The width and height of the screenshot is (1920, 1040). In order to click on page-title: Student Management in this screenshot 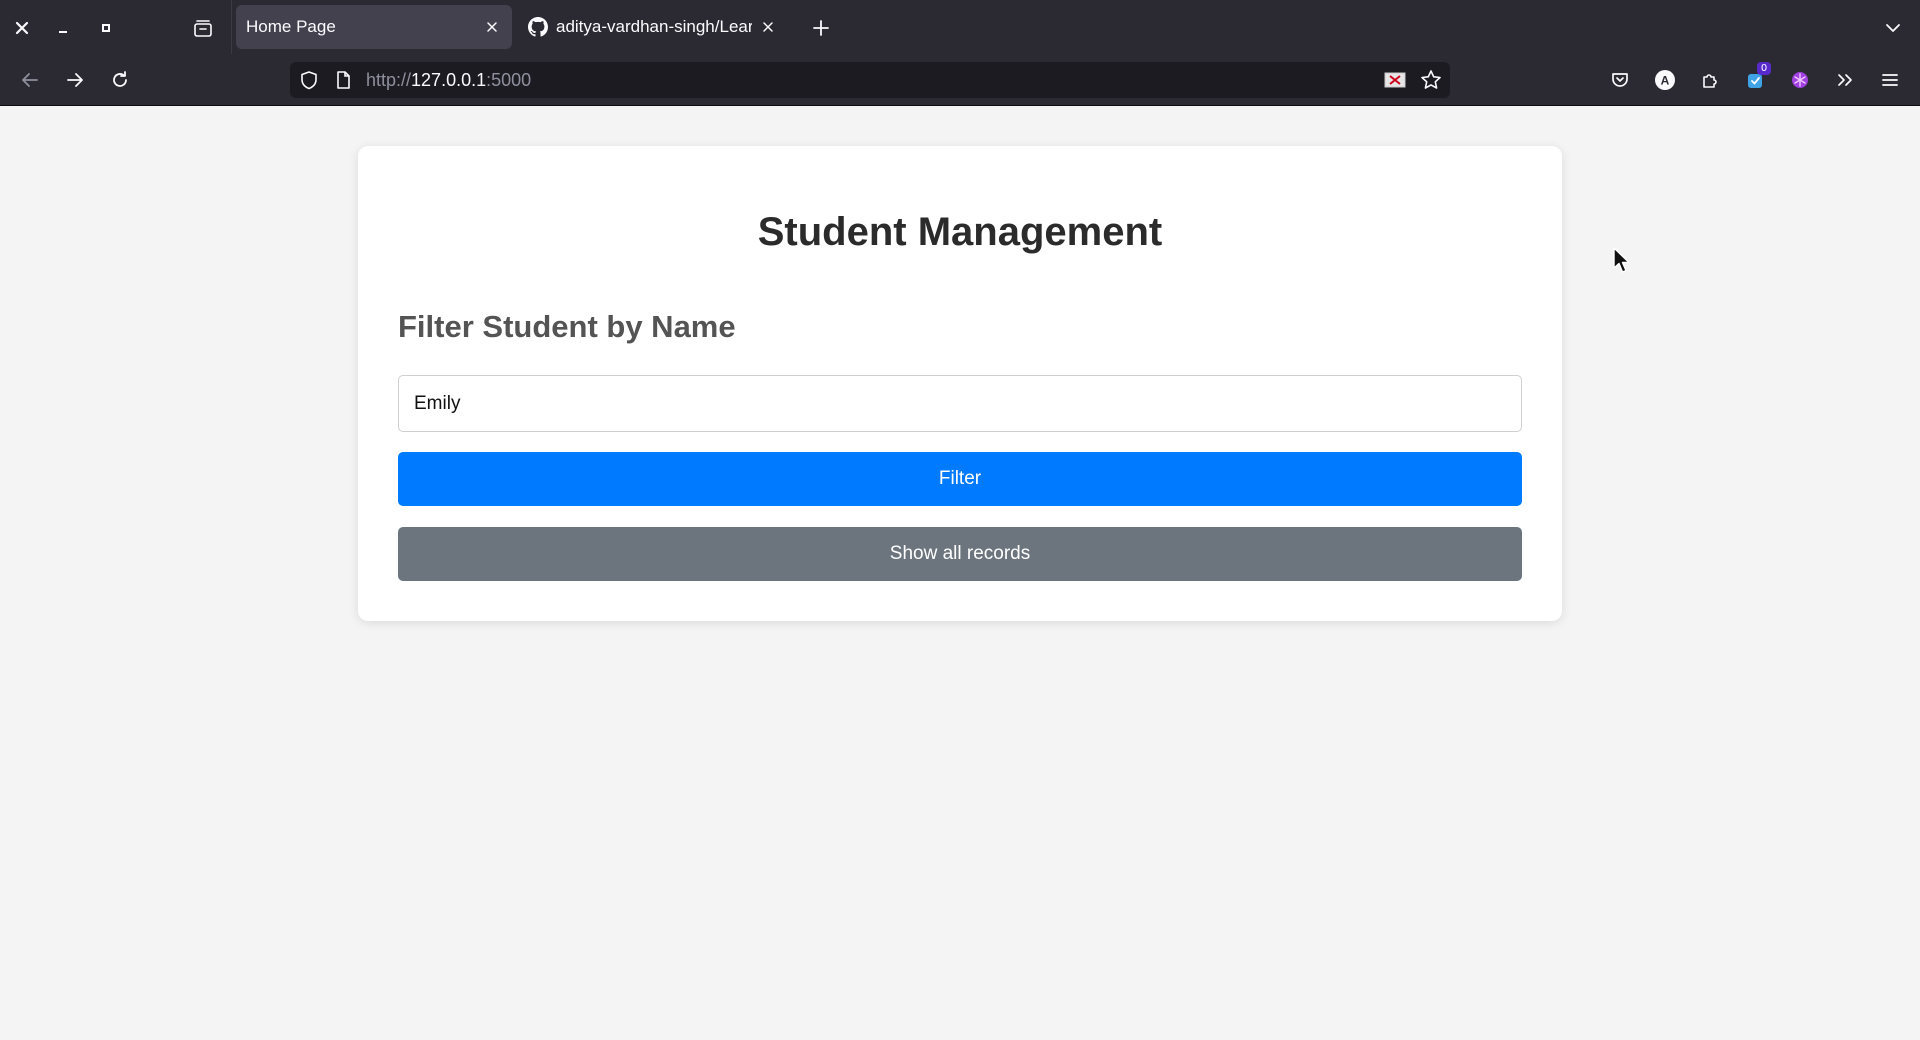, I will do `click(960, 232)`.